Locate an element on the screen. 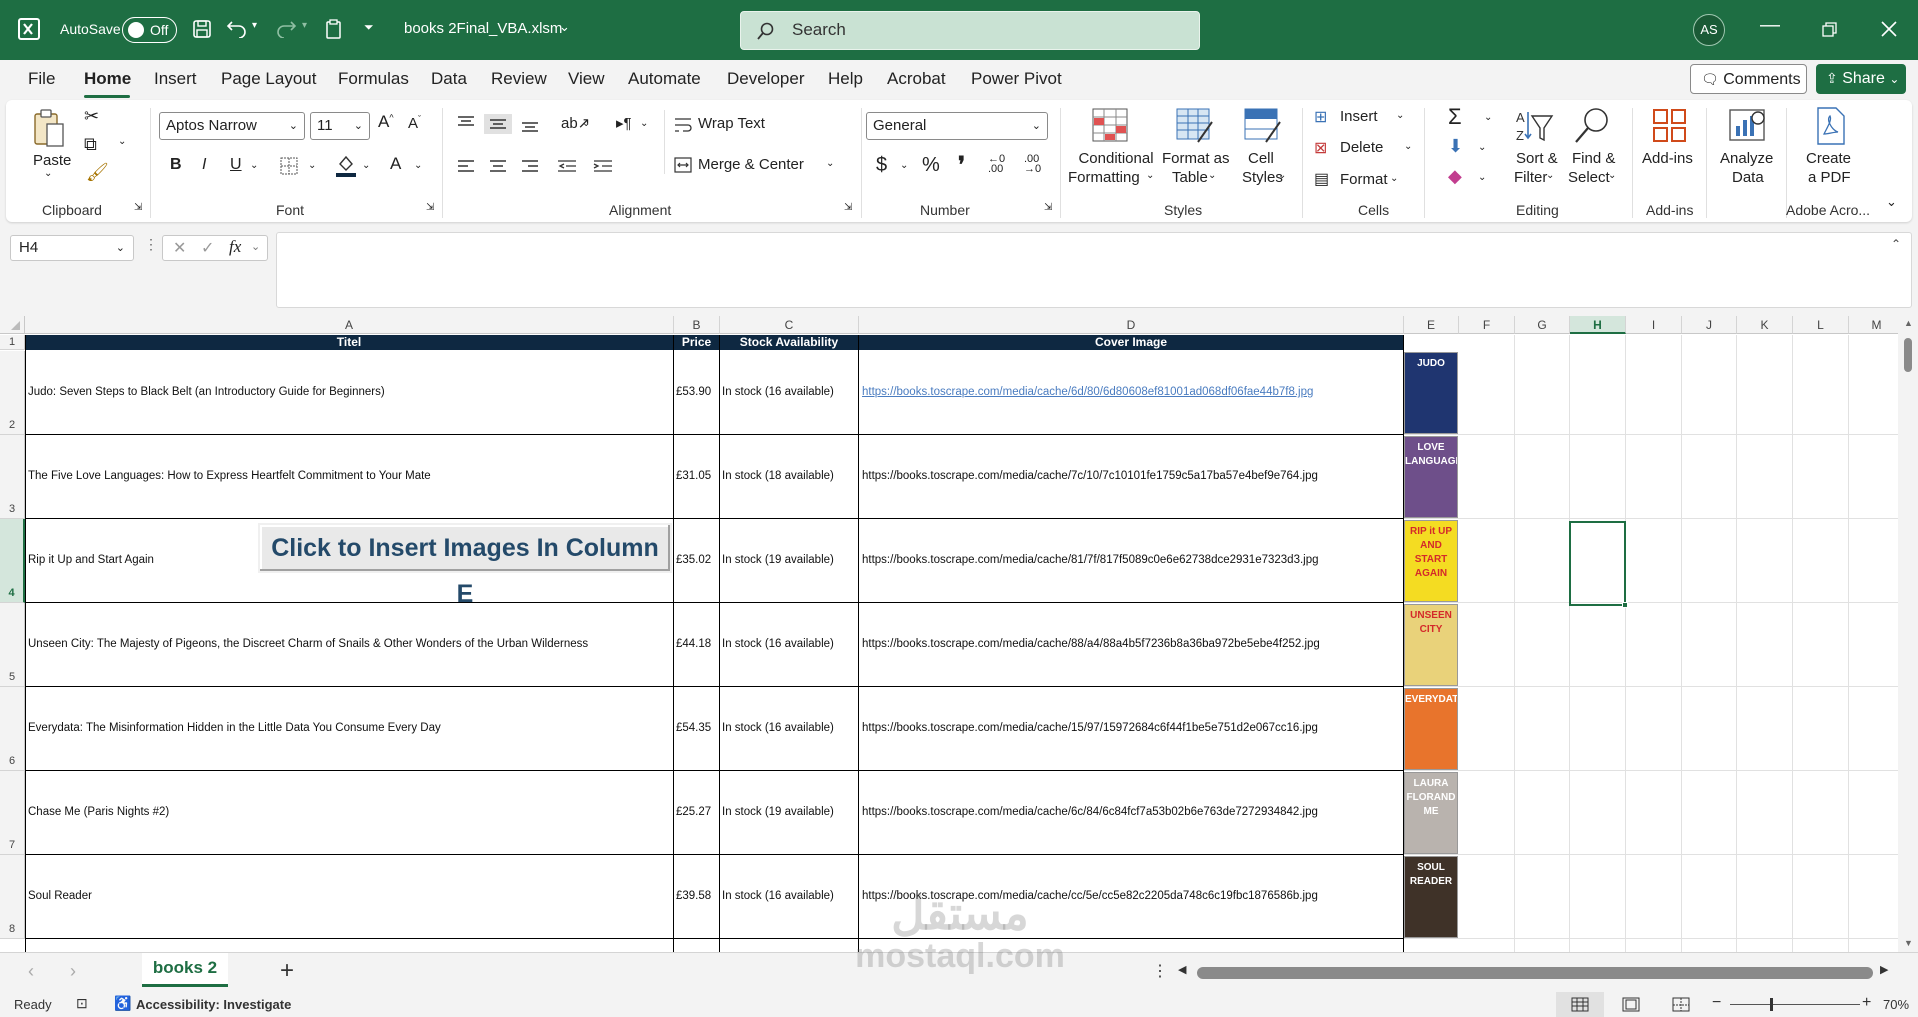  create-pdf-icon is located at coordinates (1831, 126).